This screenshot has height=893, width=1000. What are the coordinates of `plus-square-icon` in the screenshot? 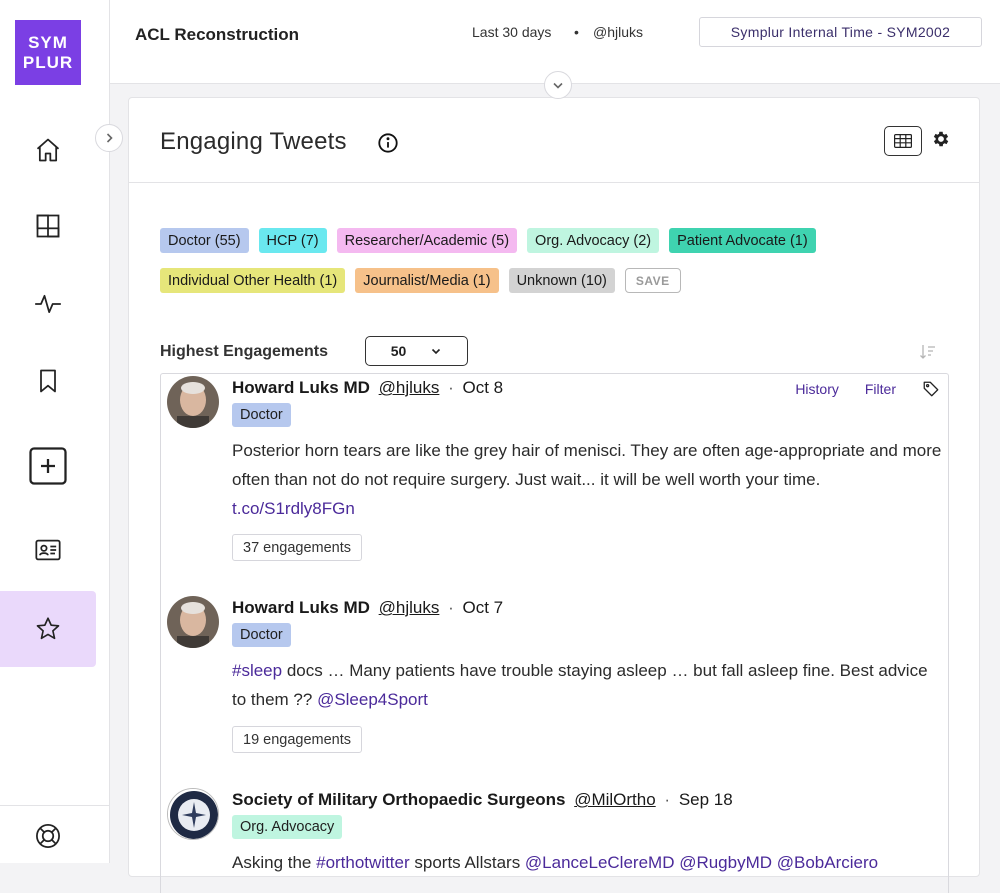 It's located at (48, 466).